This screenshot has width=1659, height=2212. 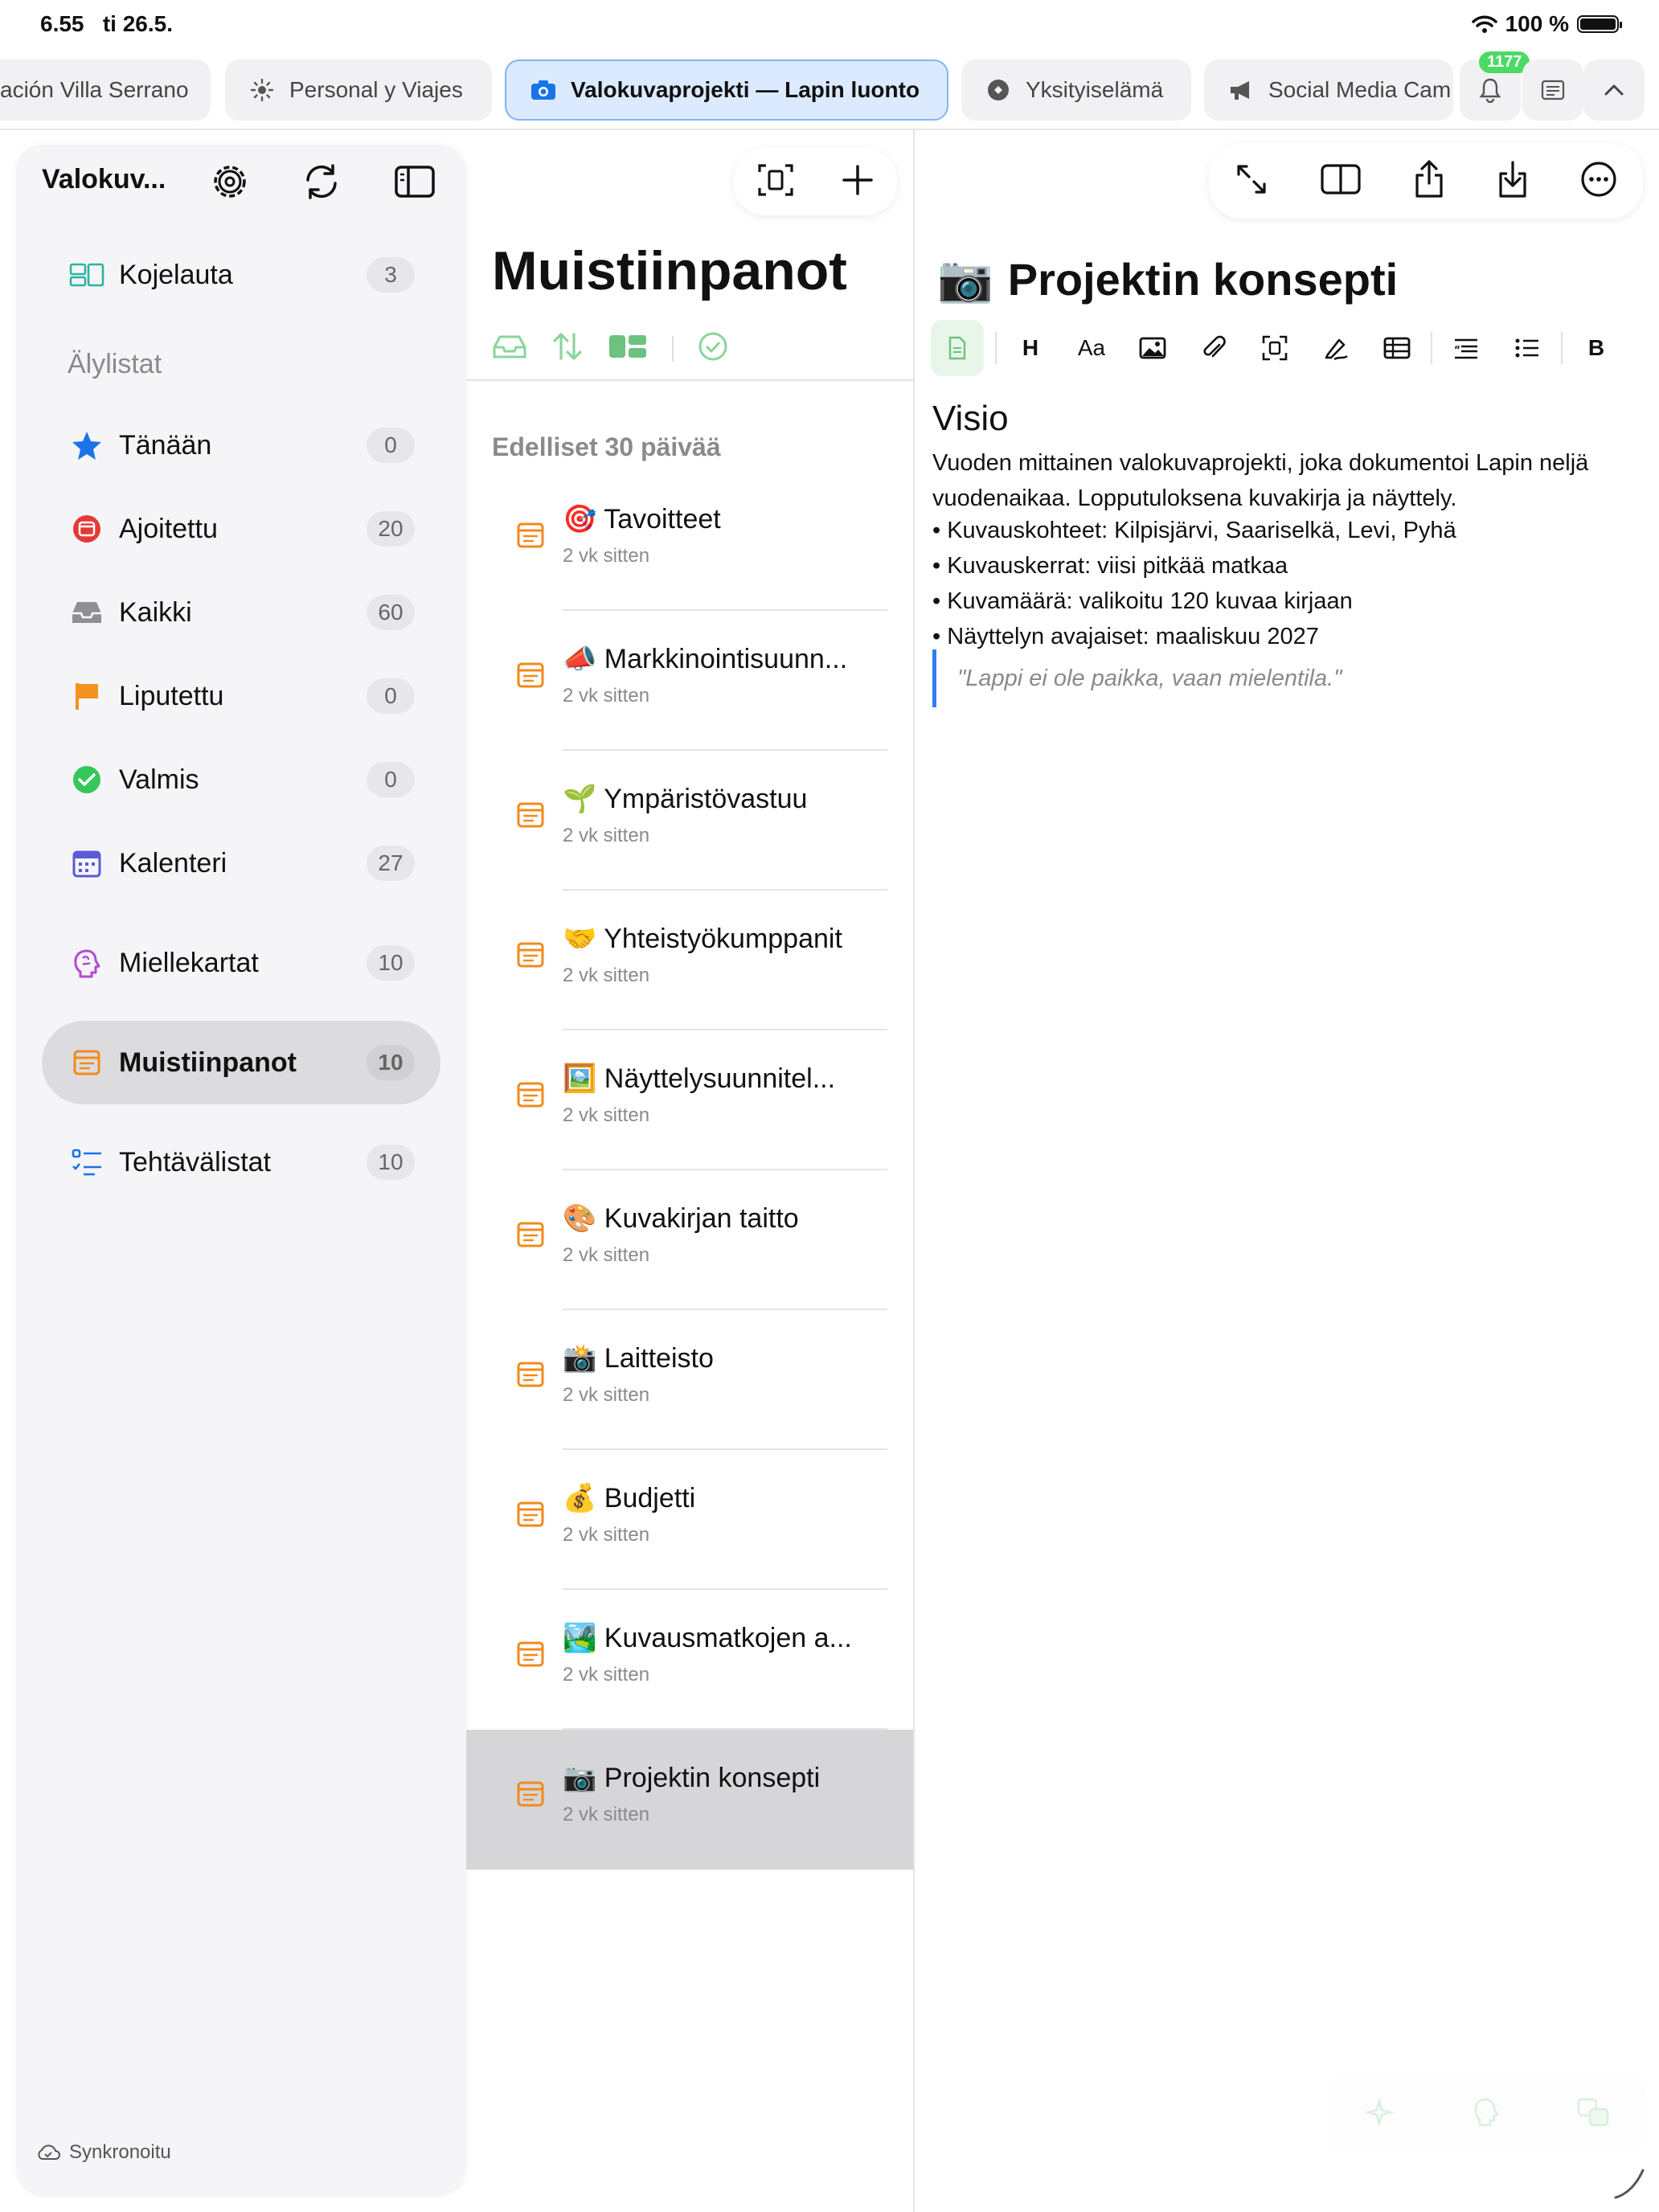 I want to click on sidebar-item-ajoitettu: Ajoitettu 20, so click(x=241, y=529).